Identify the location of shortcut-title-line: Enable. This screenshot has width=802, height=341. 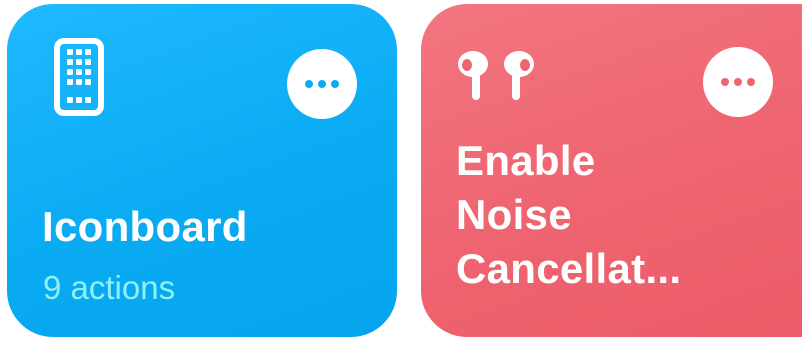
(526, 160).